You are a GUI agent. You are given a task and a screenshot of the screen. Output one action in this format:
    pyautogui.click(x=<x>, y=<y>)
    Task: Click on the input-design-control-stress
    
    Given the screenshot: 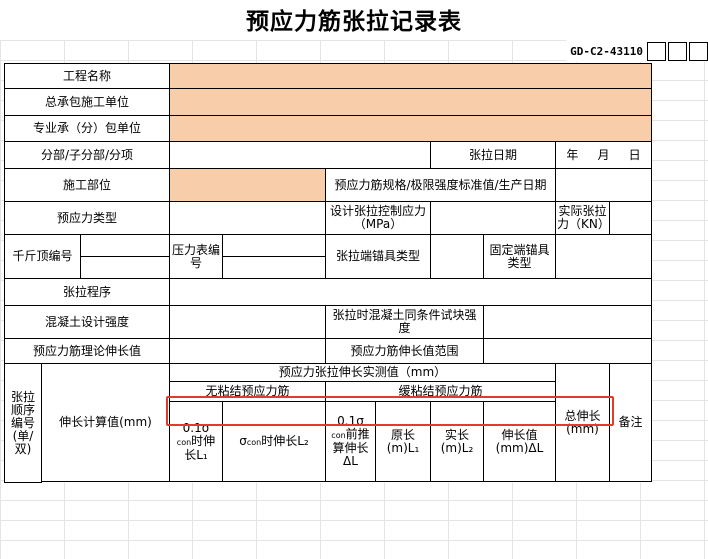 What is the action you would take?
    pyautogui.click(x=493, y=218)
    